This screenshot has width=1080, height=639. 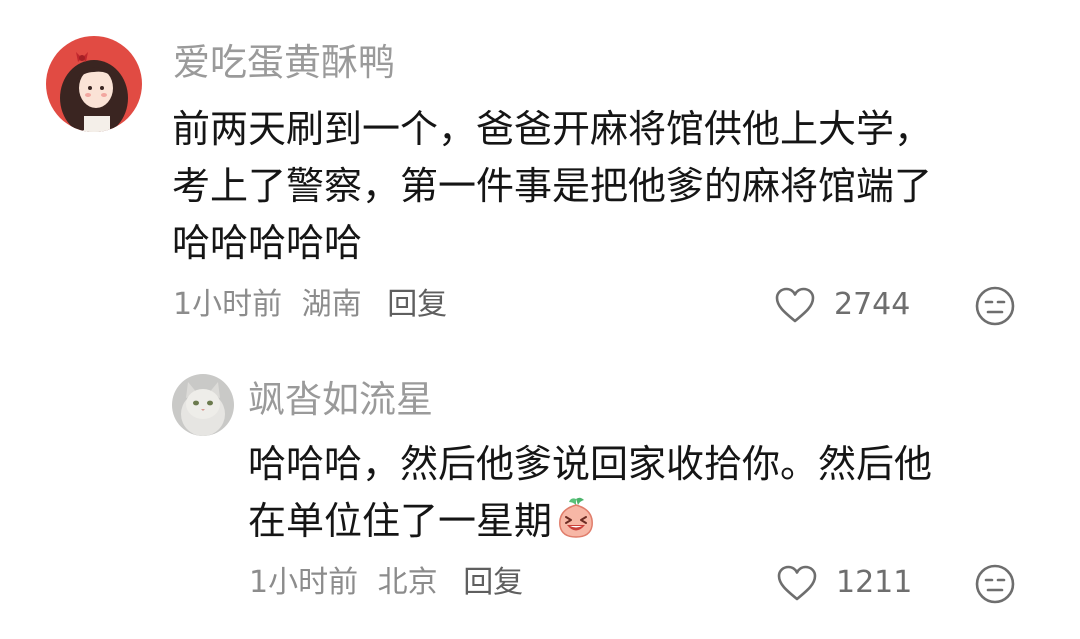 I want to click on cat-avatar-icon, so click(x=203, y=405).